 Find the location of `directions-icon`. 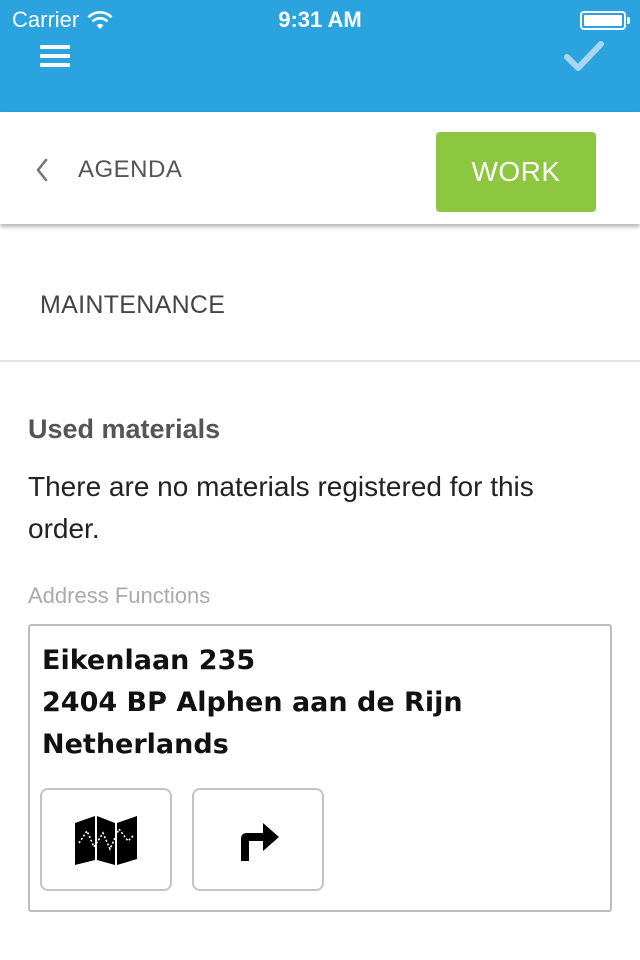

directions-icon is located at coordinates (260, 841).